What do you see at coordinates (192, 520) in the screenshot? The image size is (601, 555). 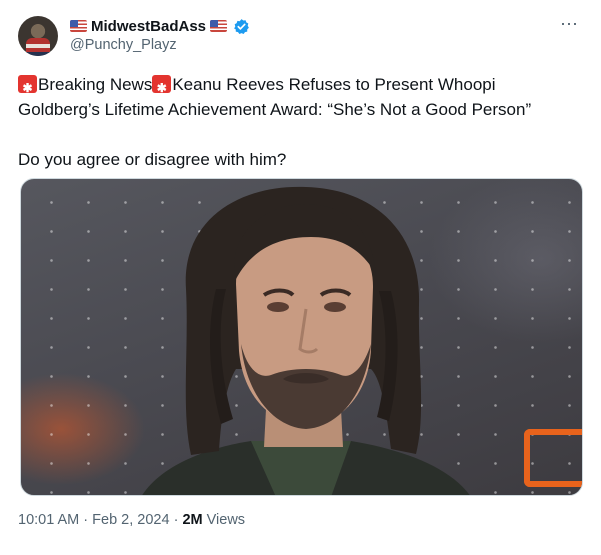 I see `views-count: 2M` at bounding box center [192, 520].